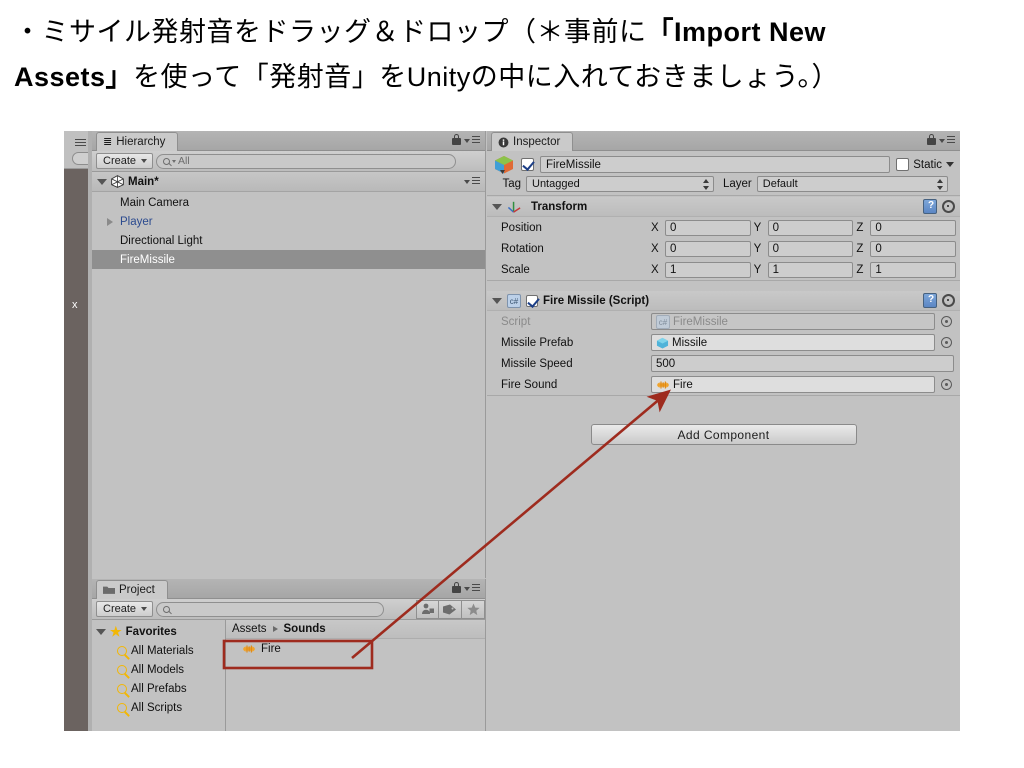  I want to click on hierarchy-search-input: All, so click(306, 161).